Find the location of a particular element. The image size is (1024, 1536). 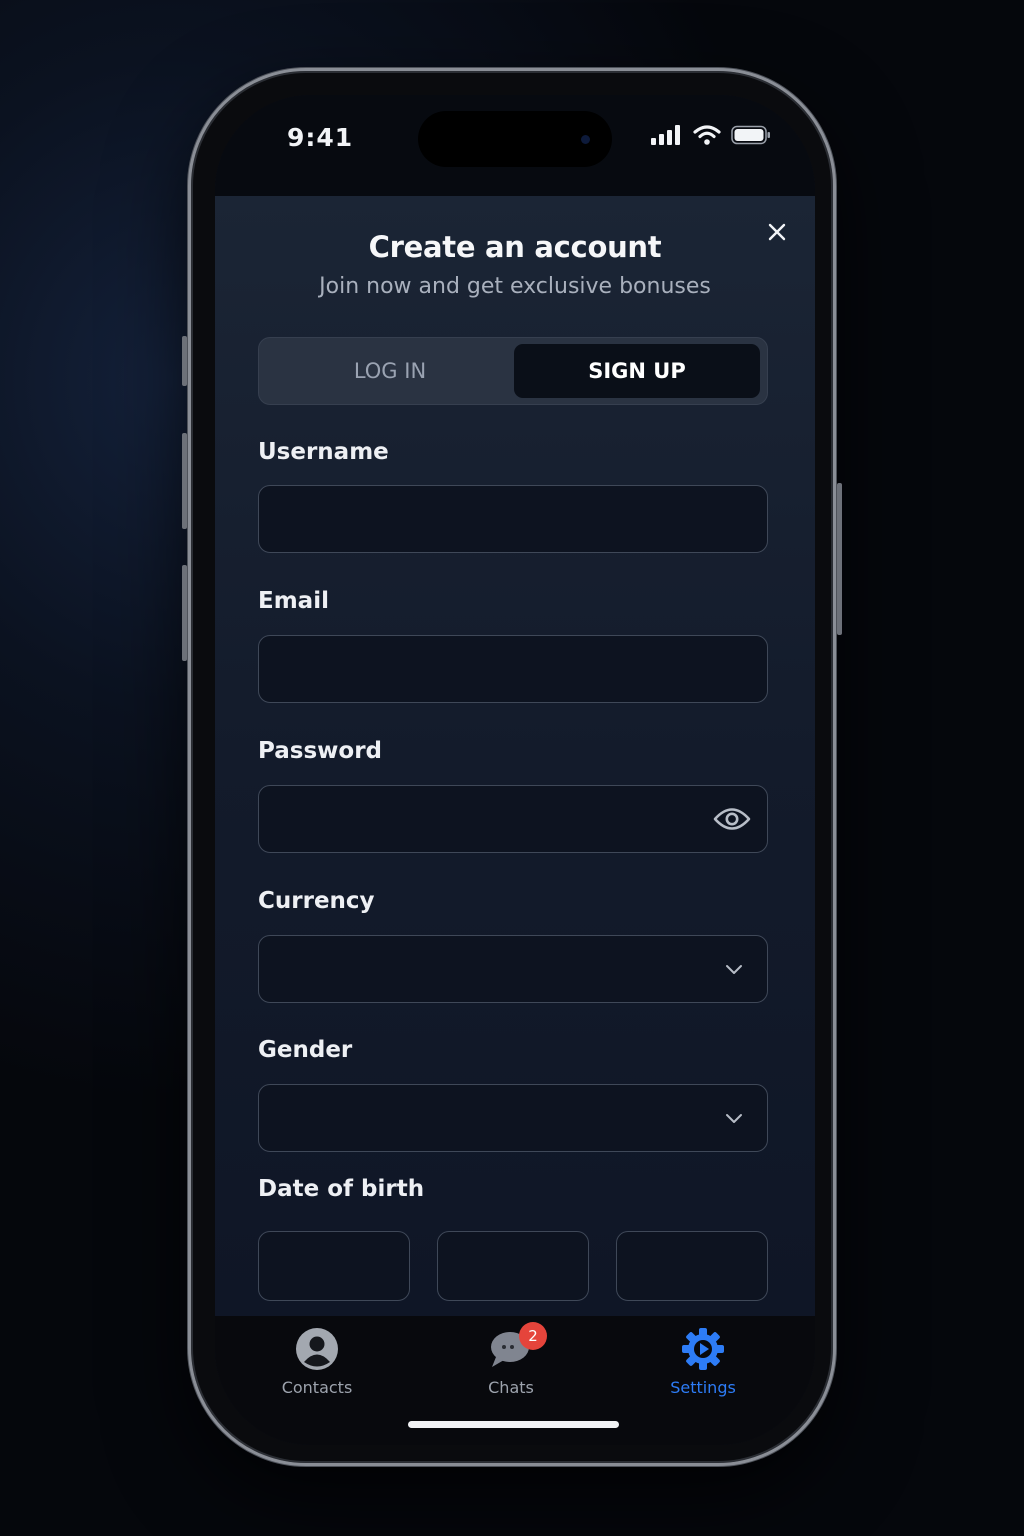

tab-bar-contacts: Contacts is located at coordinates (317, 1361).